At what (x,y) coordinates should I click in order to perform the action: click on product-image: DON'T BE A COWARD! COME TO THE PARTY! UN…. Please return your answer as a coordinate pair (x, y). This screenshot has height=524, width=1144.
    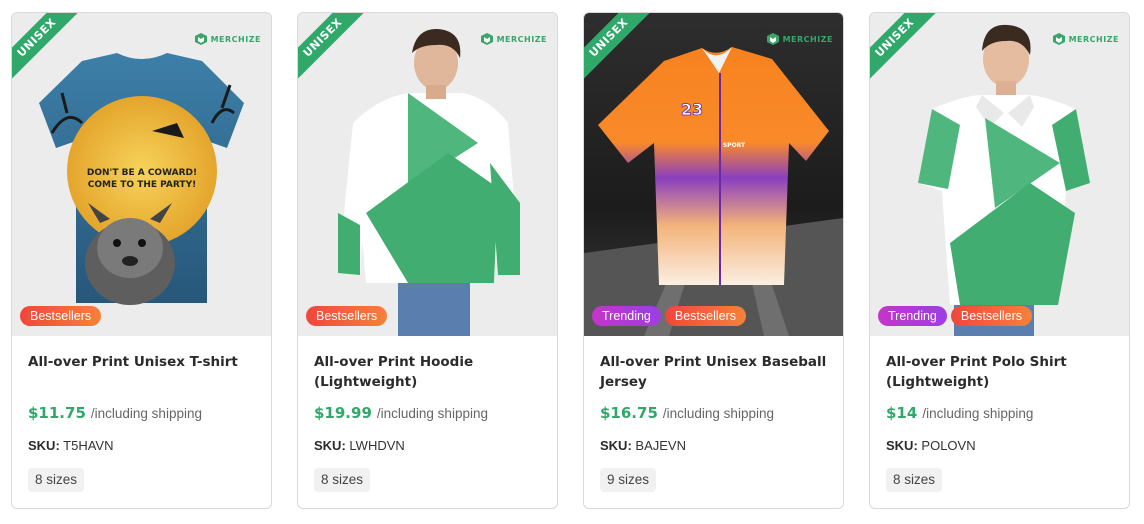
    Looking at the image, I should click on (141, 174).